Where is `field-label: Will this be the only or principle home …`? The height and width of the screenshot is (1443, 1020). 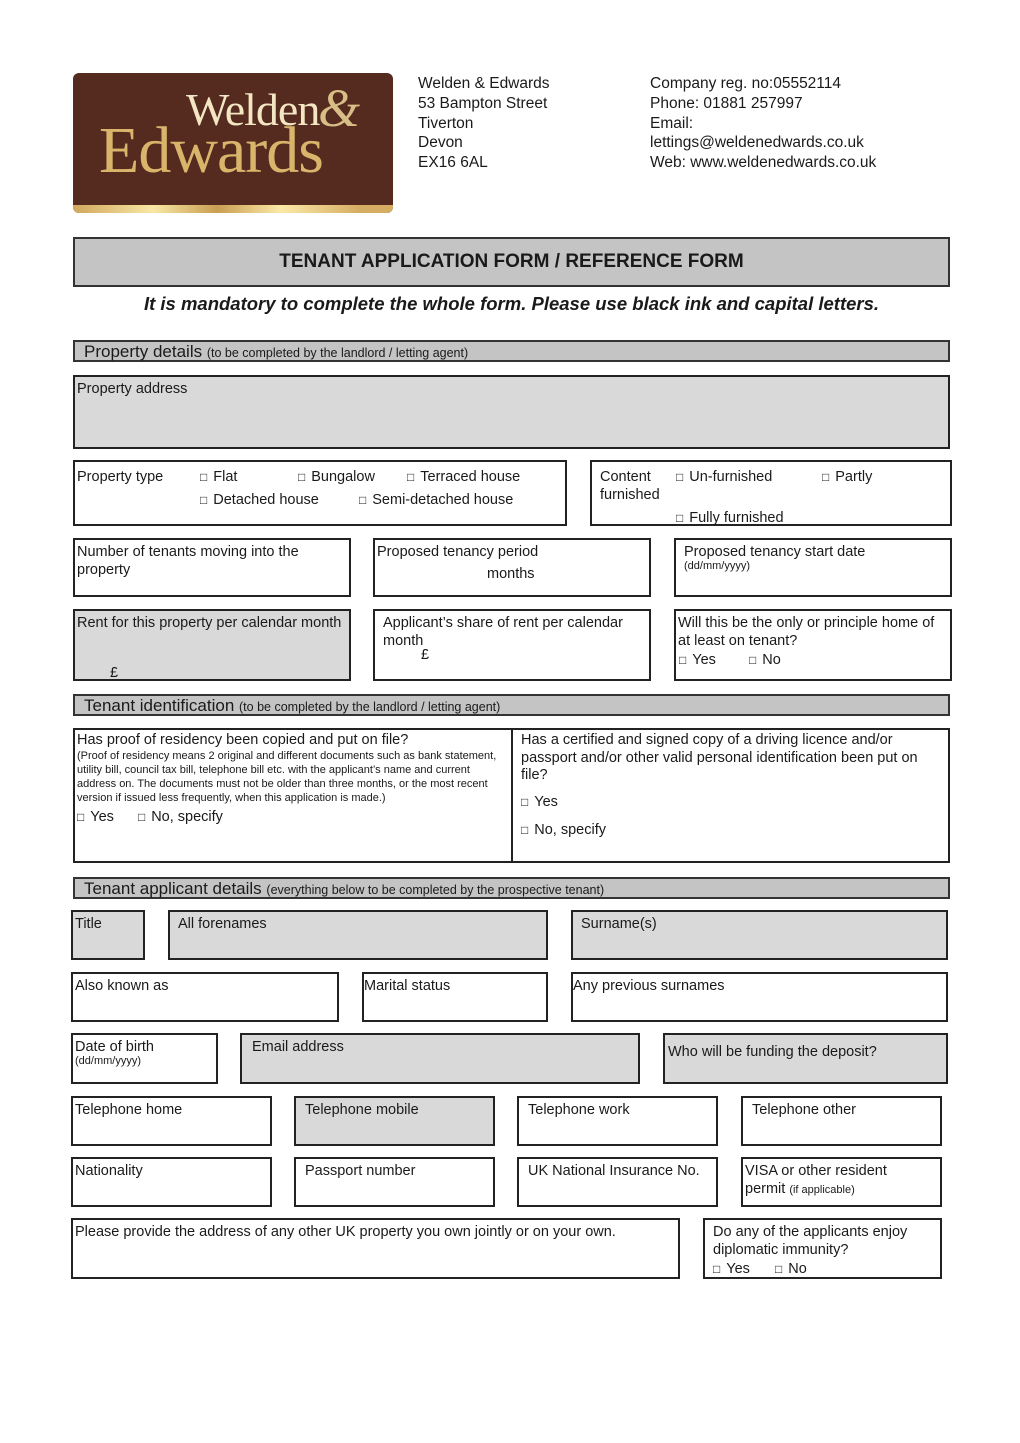 field-label: Will this be the only or principle home … is located at coordinates (806, 632).